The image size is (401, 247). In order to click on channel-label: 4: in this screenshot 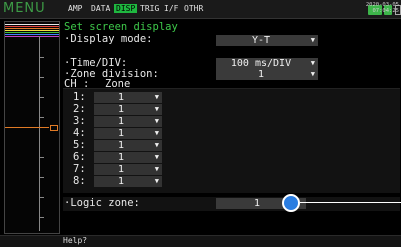, I will do `click(79, 133)`.